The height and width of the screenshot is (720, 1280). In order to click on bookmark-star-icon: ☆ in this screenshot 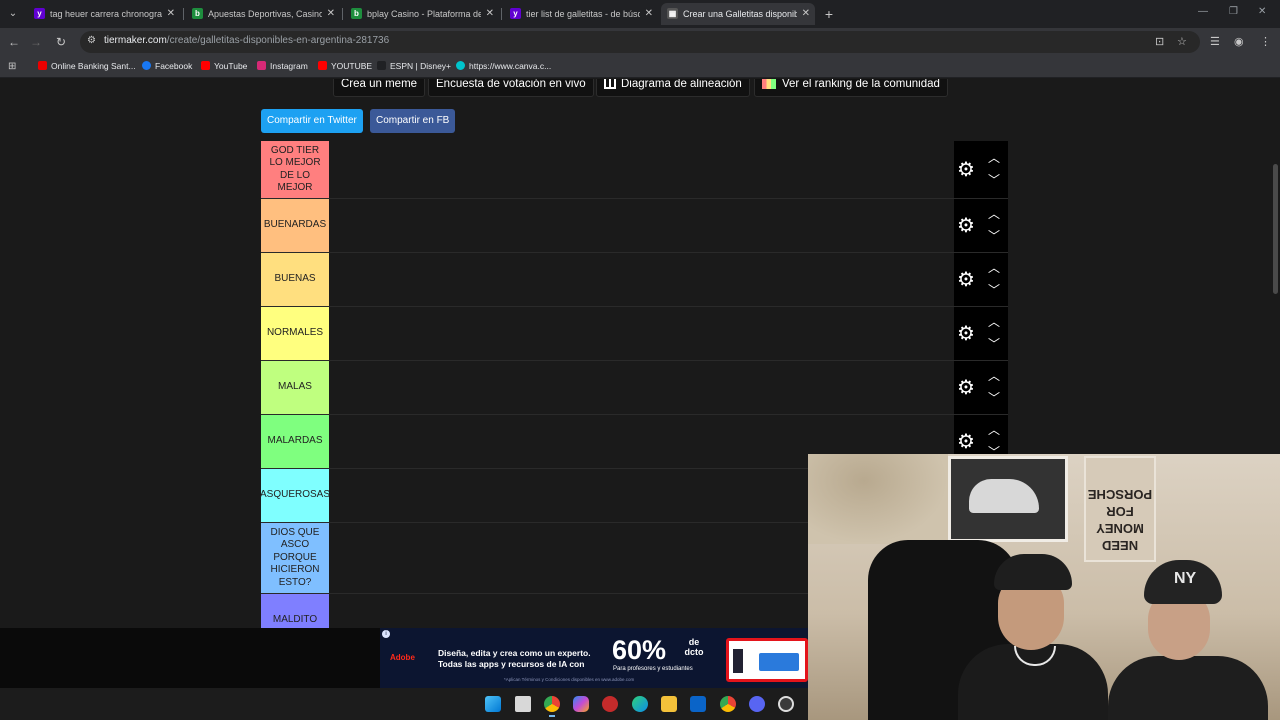, I will do `click(1182, 42)`.